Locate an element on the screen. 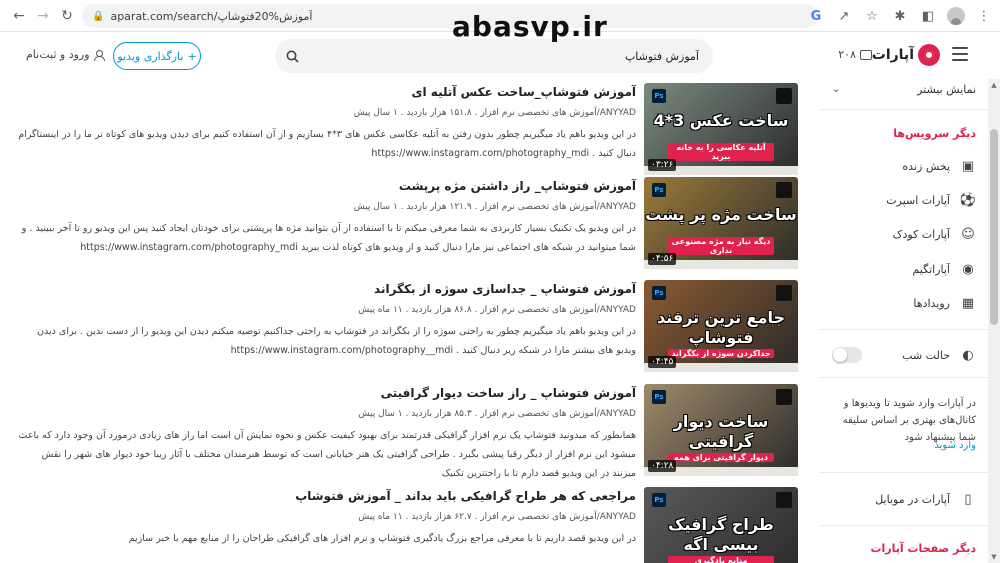 The image size is (1000, 563). aparat-logo-icon is located at coordinates (929, 55).